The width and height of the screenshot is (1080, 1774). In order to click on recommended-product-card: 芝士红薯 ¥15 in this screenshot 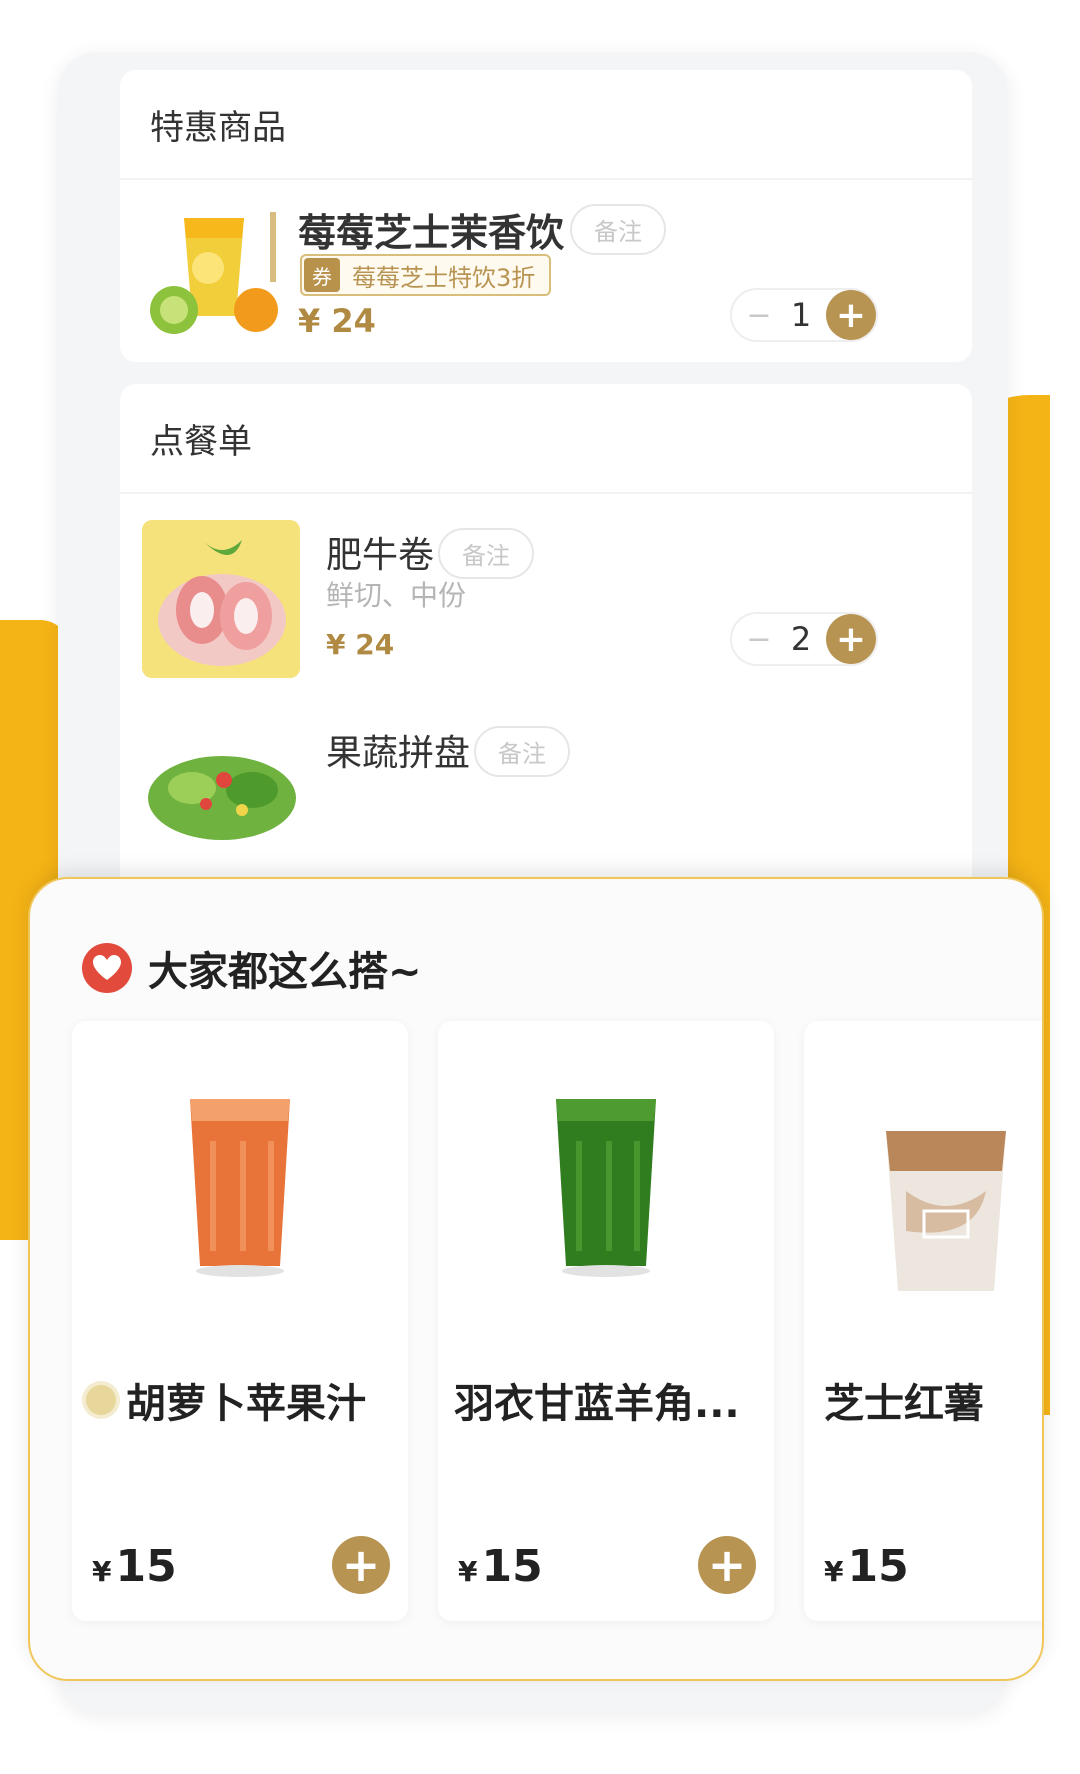, I will do `click(923, 1321)`.